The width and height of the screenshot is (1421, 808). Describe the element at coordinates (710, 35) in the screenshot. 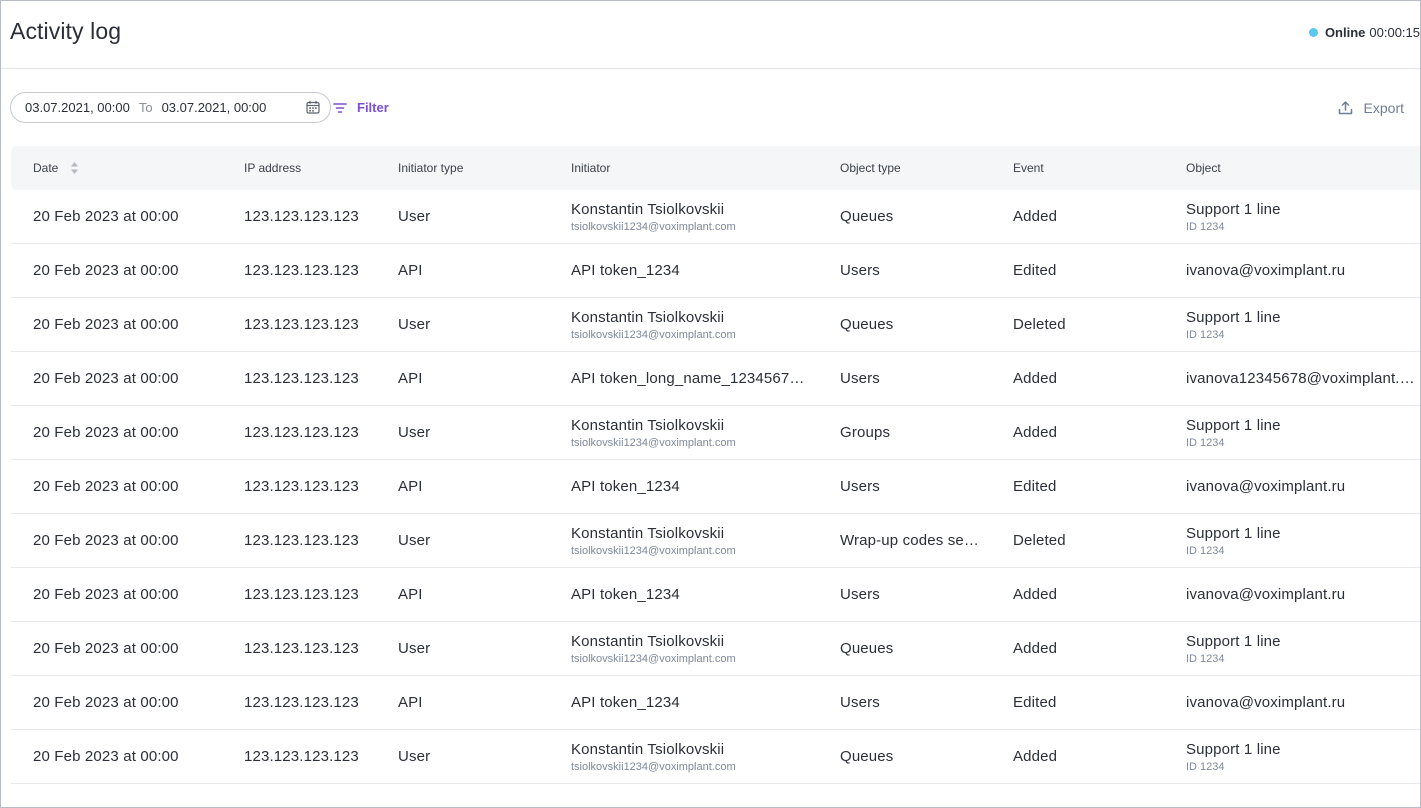

I see `page-header: Activity log Online 00:00:15` at that location.